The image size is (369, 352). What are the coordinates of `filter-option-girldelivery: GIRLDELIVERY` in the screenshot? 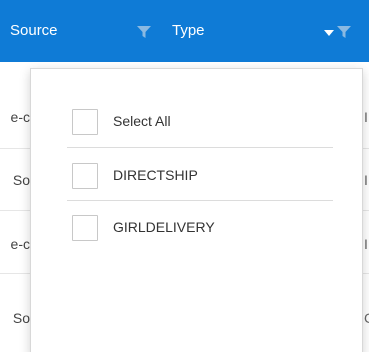 It's located at (198, 227).